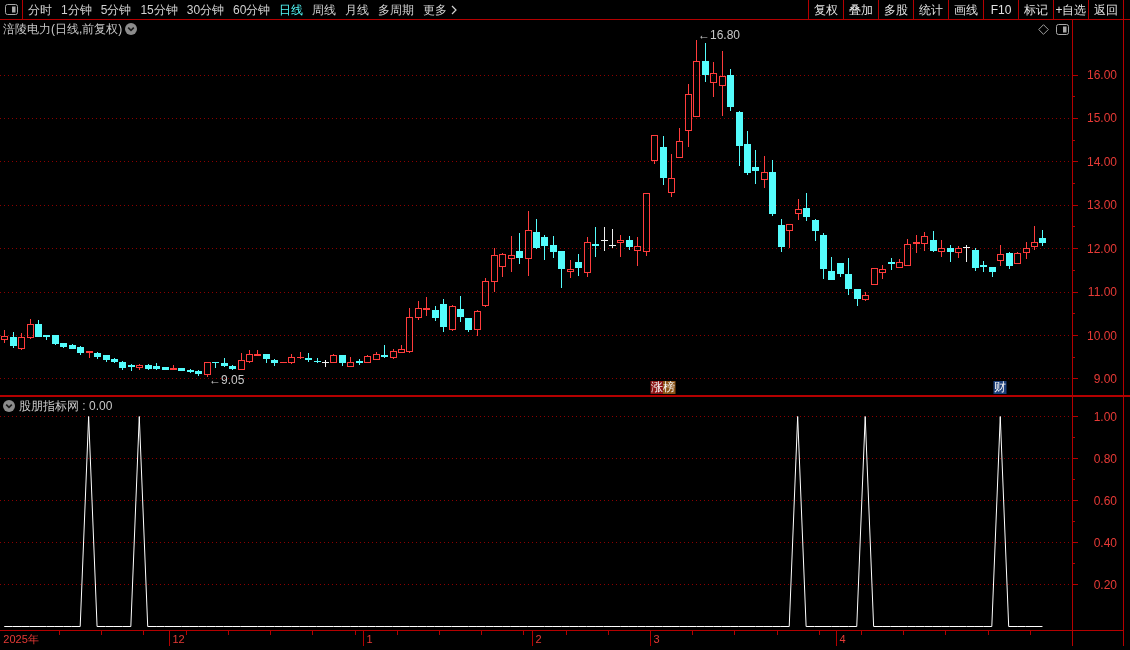 This screenshot has height=650, width=1130. I want to click on y-axis-label: 0.20, so click(1105, 584).